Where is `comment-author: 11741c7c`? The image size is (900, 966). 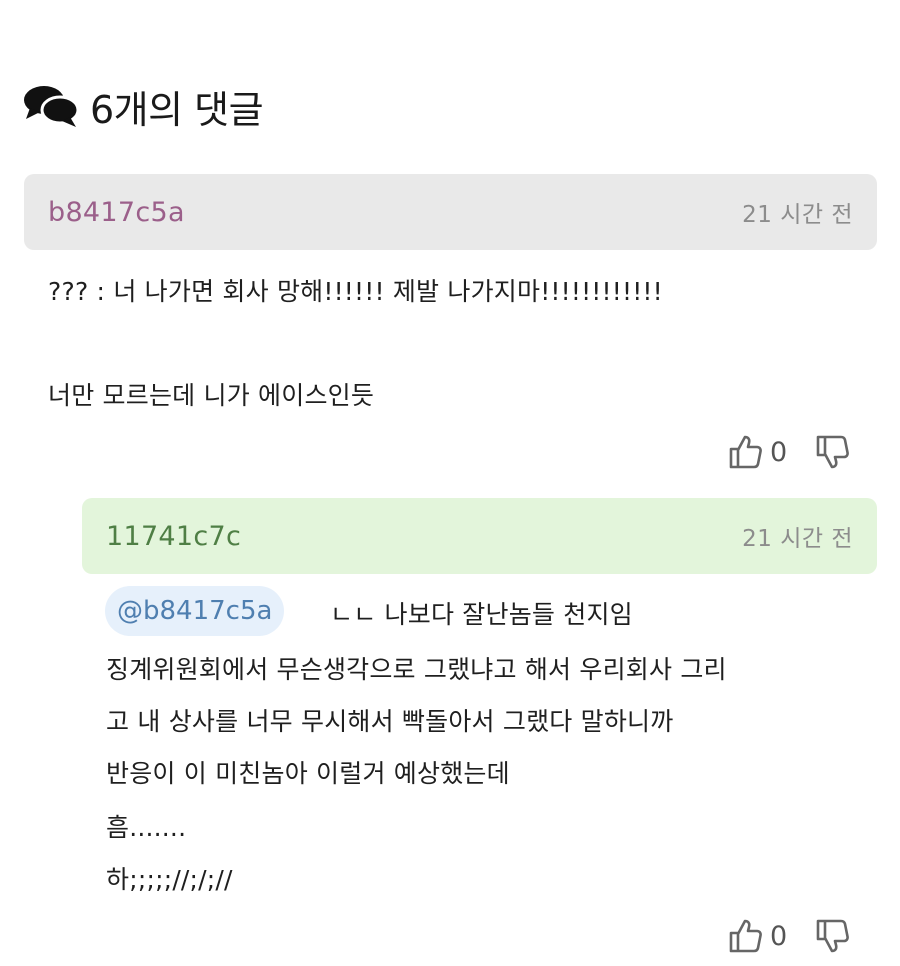 comment-author: 11741c7c is located at coordinates (173, 536).